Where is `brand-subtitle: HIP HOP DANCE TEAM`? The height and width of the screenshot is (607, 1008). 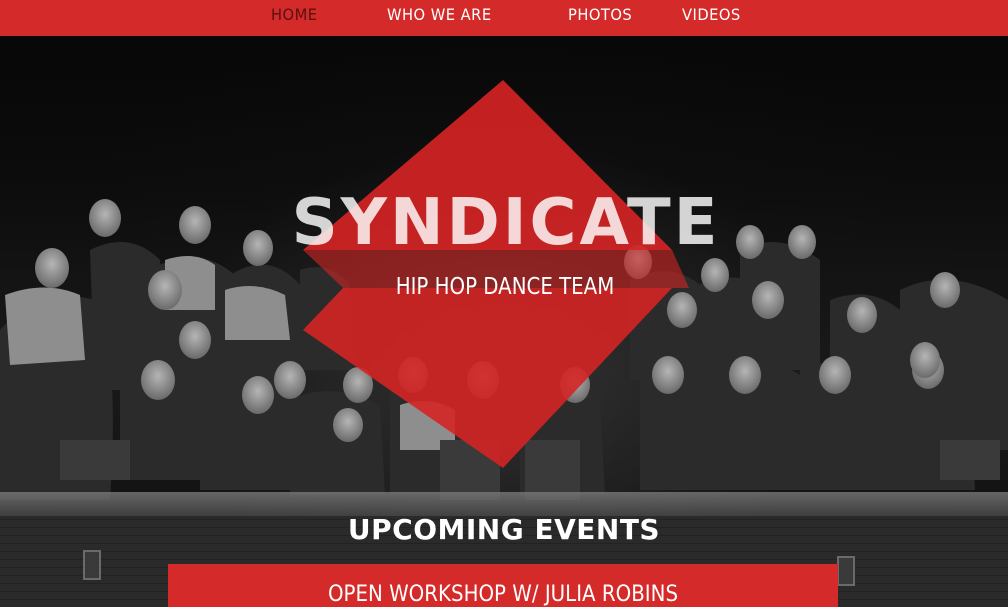
brand-subtitle: HIP HOP DANCE TEAM is located at coordinates (505, 287).